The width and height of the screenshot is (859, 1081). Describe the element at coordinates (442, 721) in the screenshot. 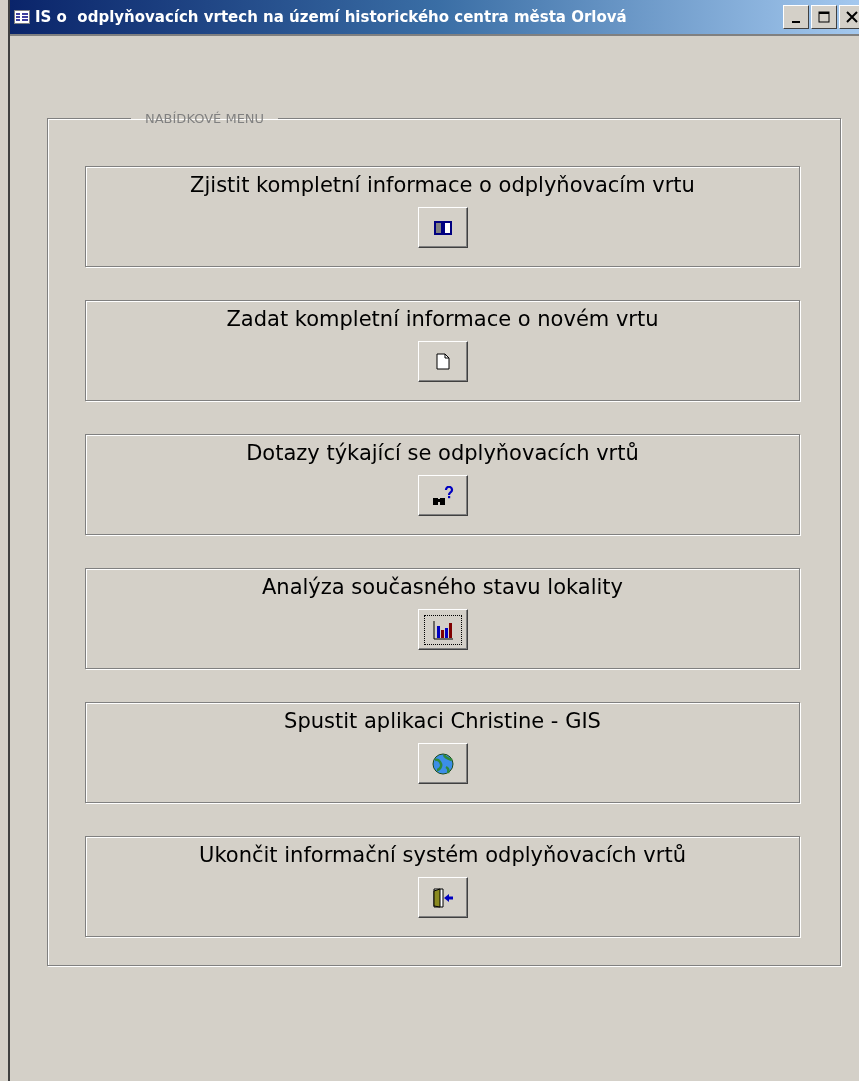

I see `menu-label: Spustit aplikaci Christine - GIS` at that location.